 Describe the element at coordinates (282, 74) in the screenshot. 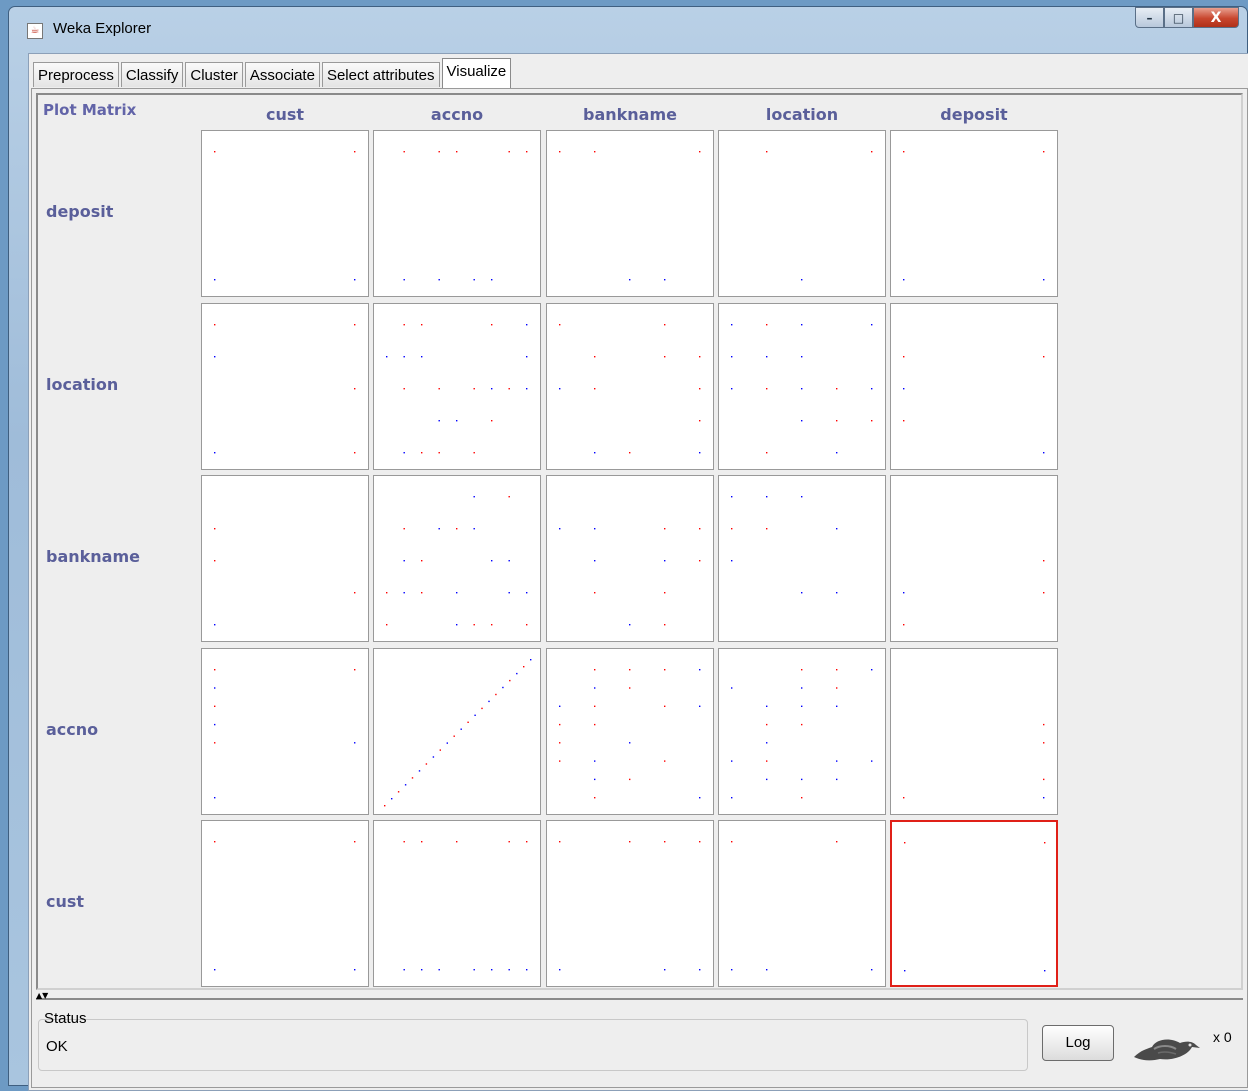

I see `tab-associate: Associate` at that location.